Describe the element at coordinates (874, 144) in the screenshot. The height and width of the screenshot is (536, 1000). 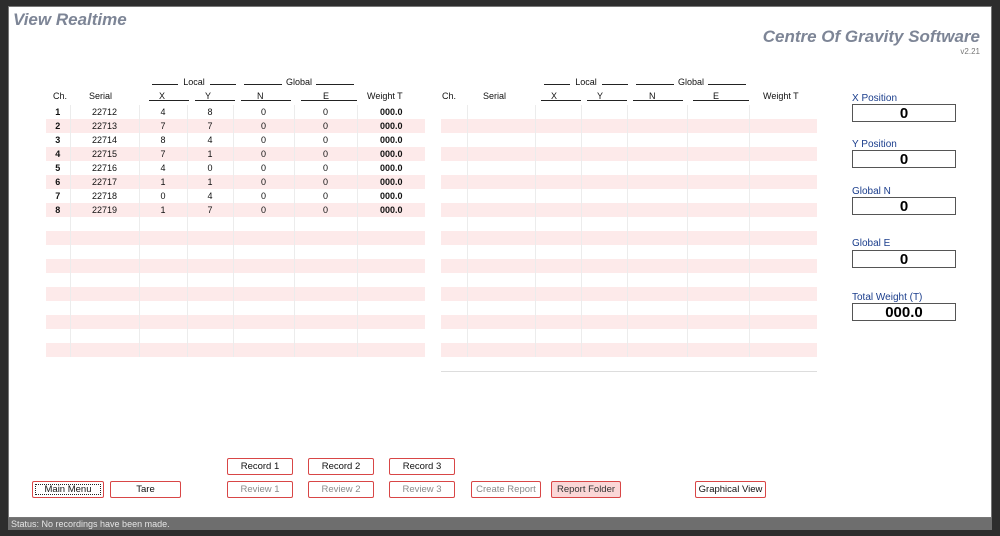
I see `y-position-label: Y Position` at that location.